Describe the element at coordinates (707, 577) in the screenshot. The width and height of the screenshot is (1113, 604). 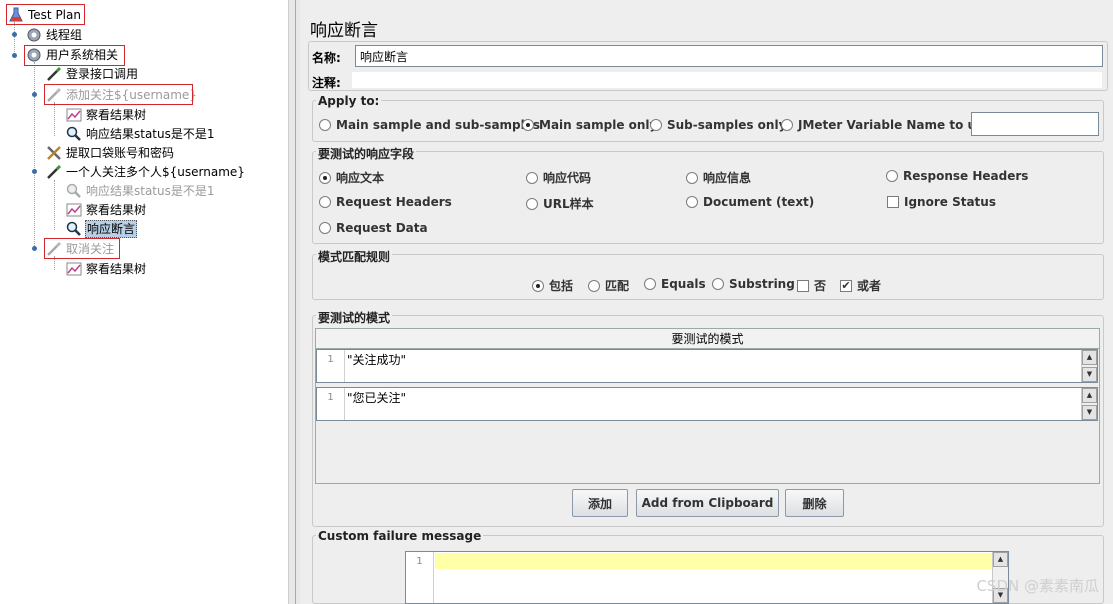
I see `custom-failure-editor: 1 ▲ ▼` at that location.